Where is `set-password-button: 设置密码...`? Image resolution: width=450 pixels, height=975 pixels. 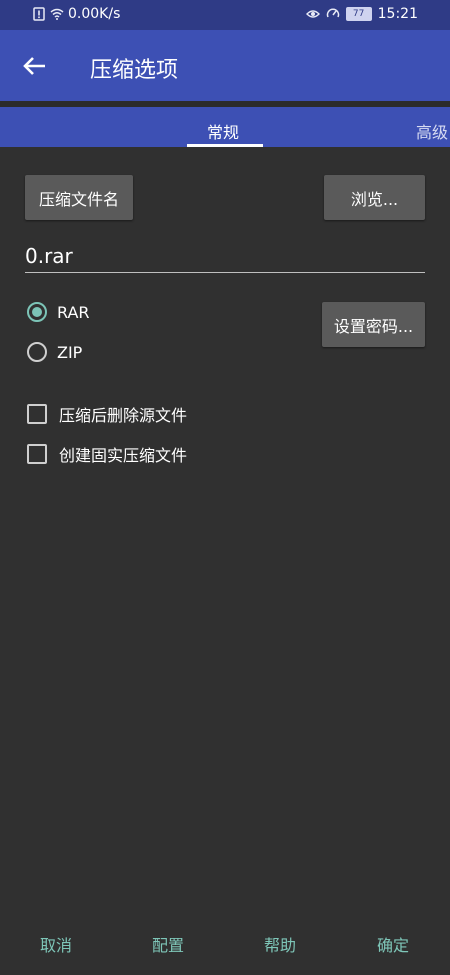 set-password-button: 设置密码... is located at coordinates (373, 324).